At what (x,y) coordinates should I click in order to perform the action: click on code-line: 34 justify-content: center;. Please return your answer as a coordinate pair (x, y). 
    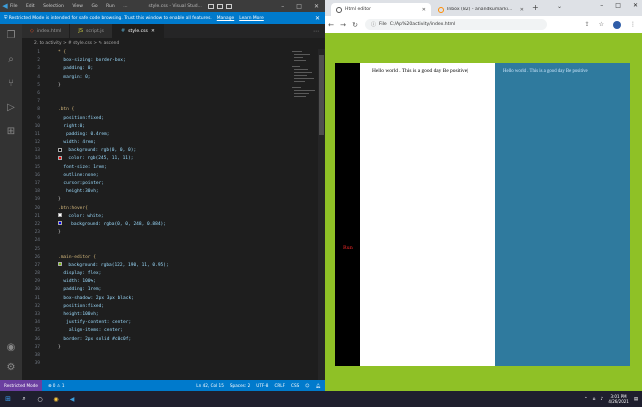
    Looking at the image, I should click on (167, 323).